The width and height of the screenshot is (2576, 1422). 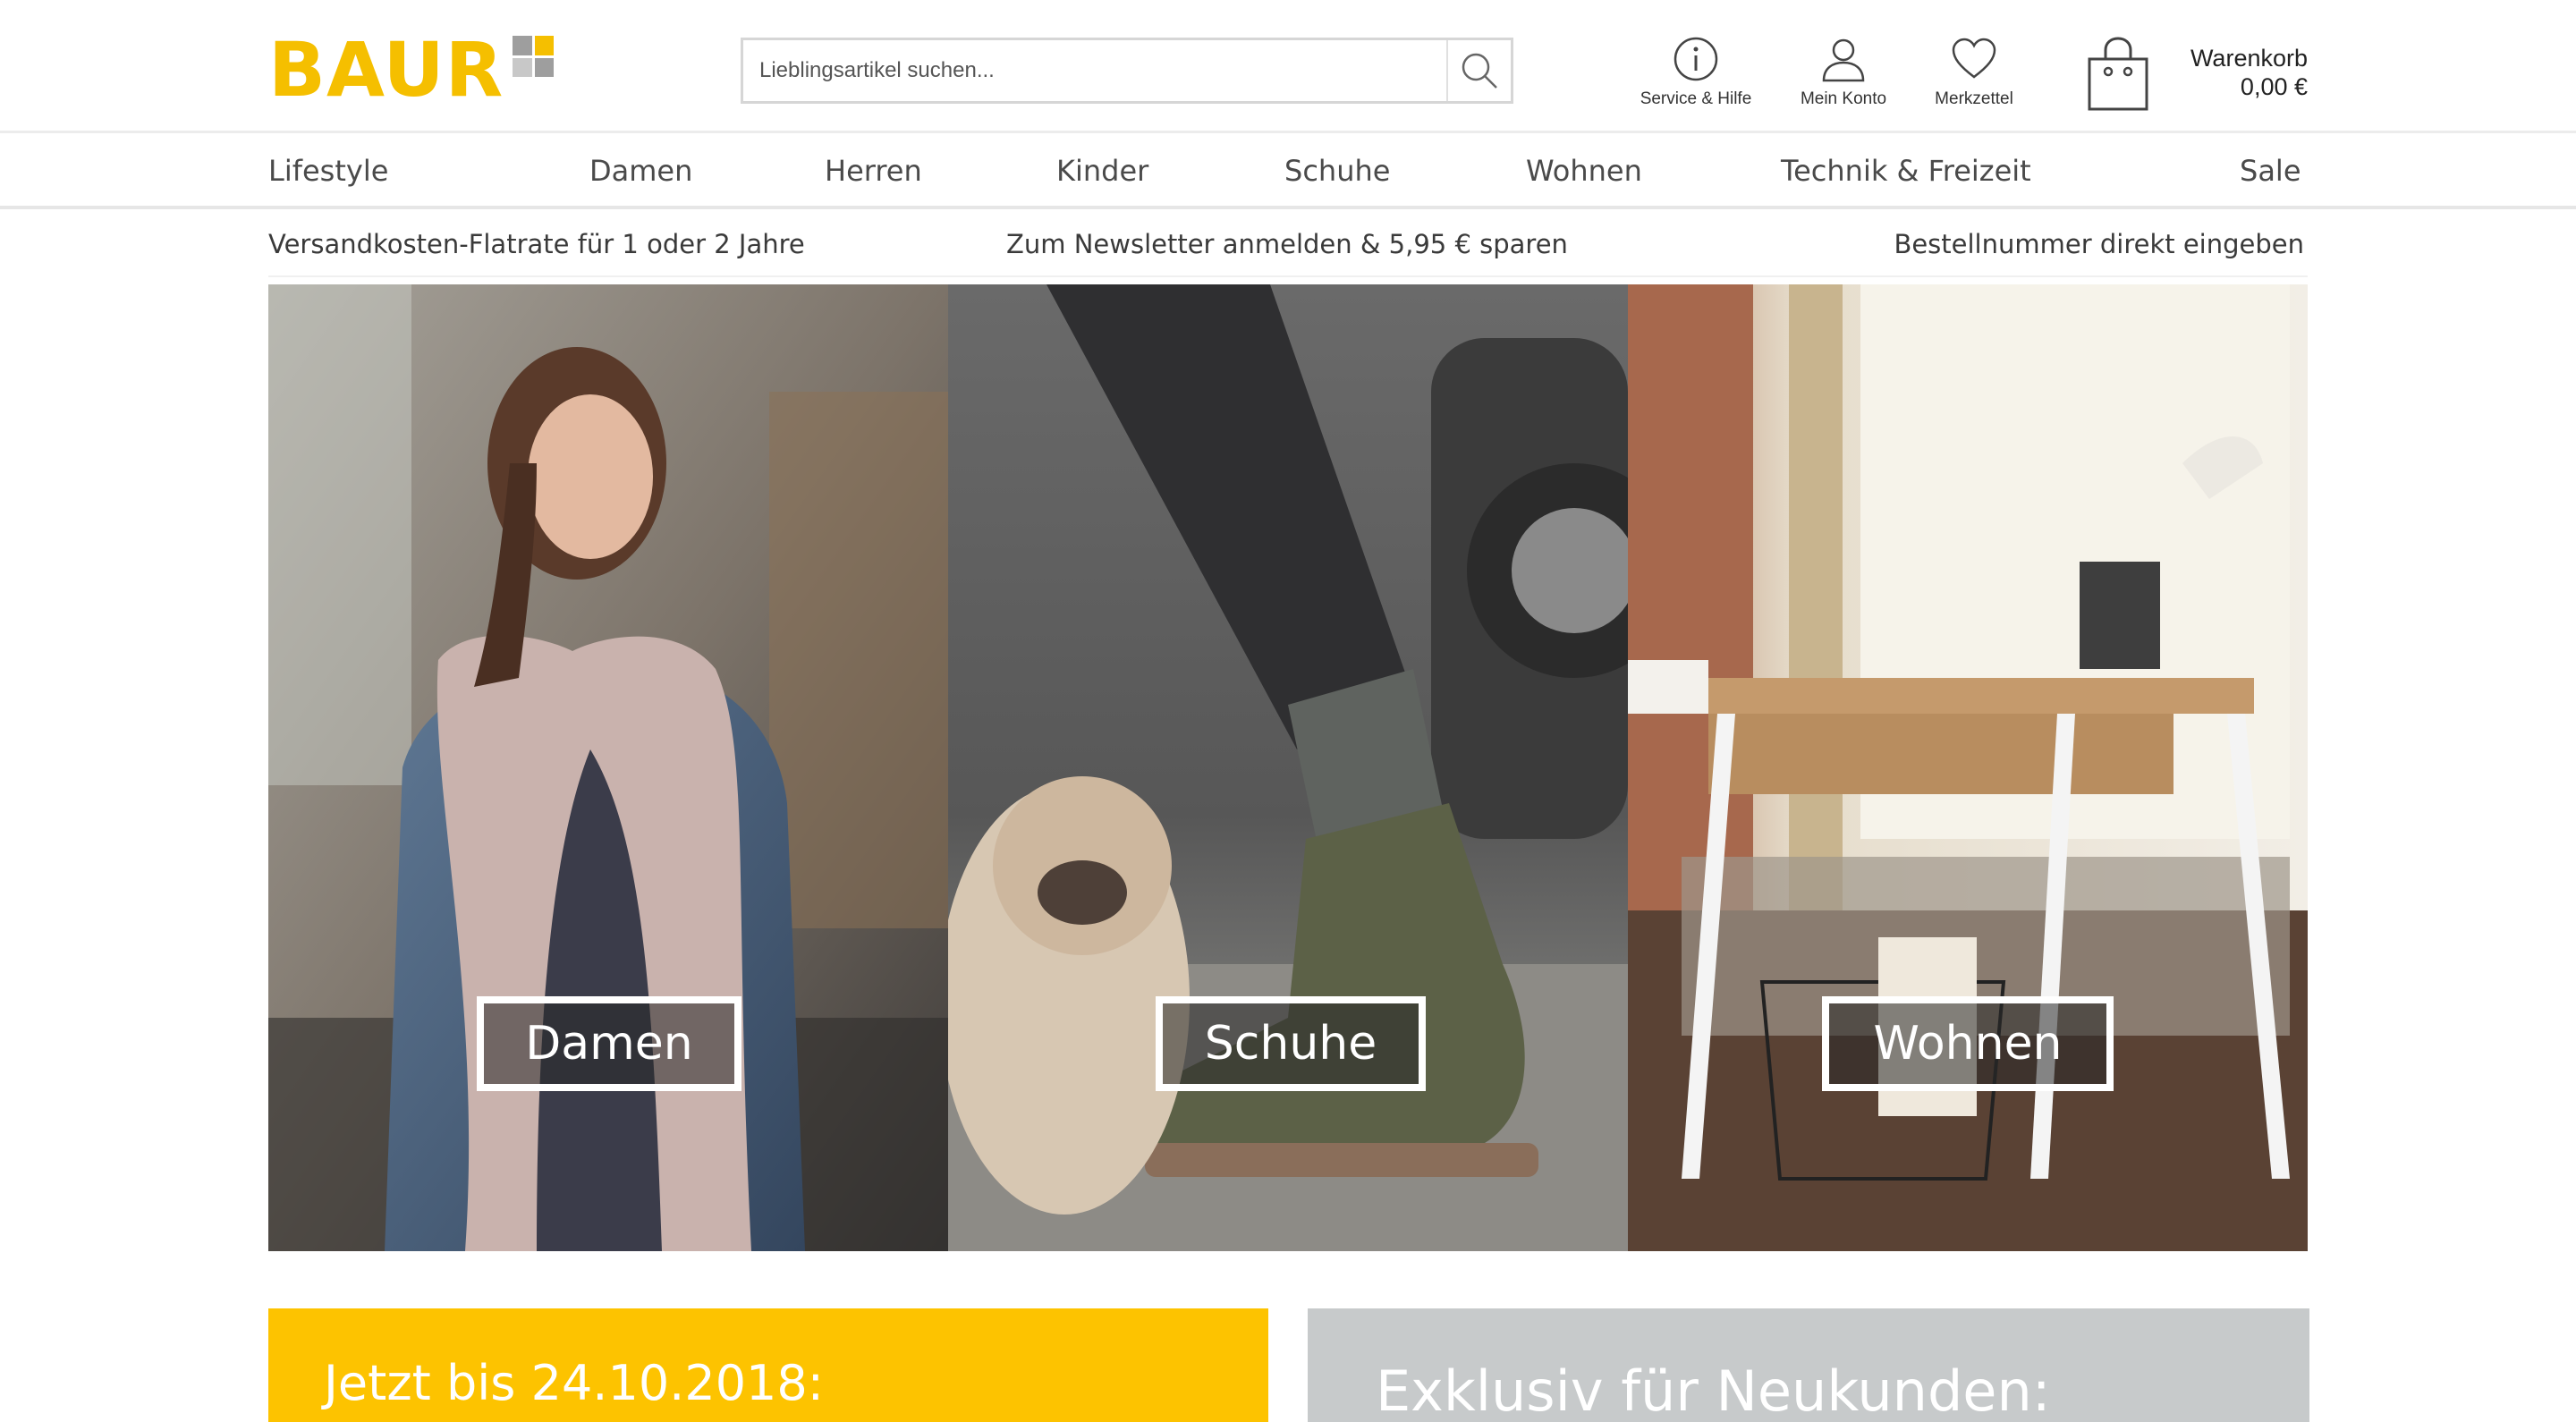 What do you see at coordinates (1843, 98) in the screenshot?
I see `mein-konto-label: Mein Konto` at bounding box center [1843, 98].